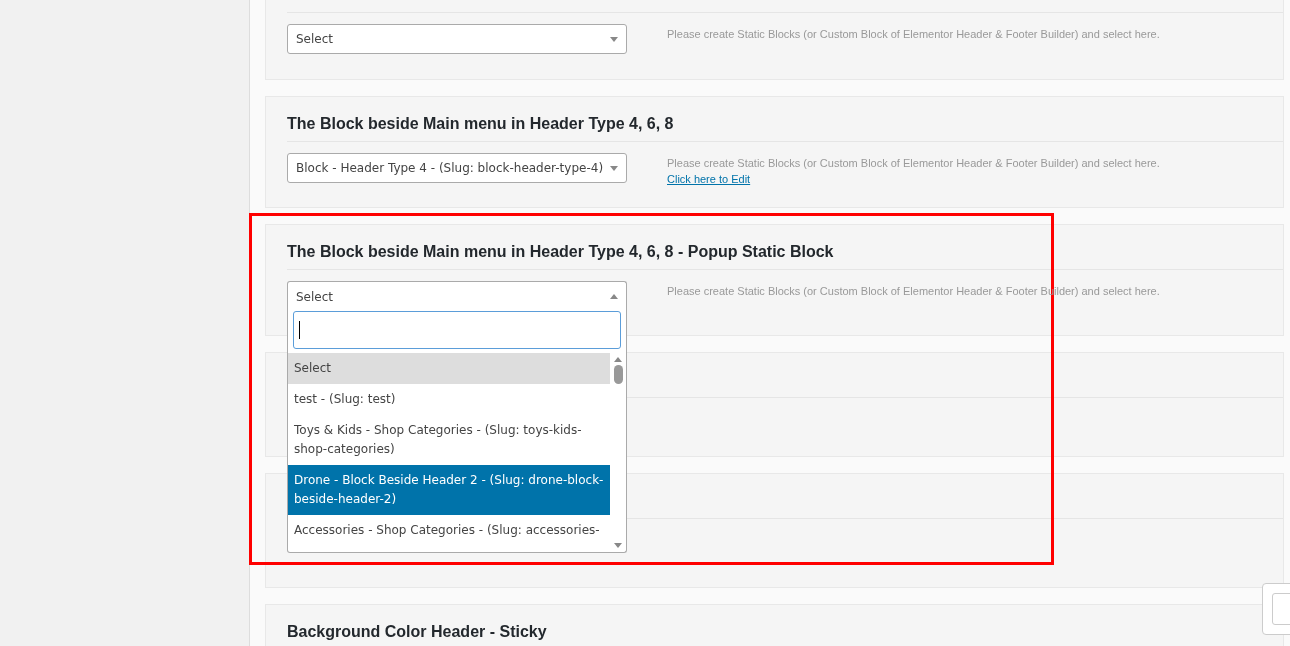  Describe the element at coordinates (1276, 609) in the screenshot. I see `side-tab` at that location.